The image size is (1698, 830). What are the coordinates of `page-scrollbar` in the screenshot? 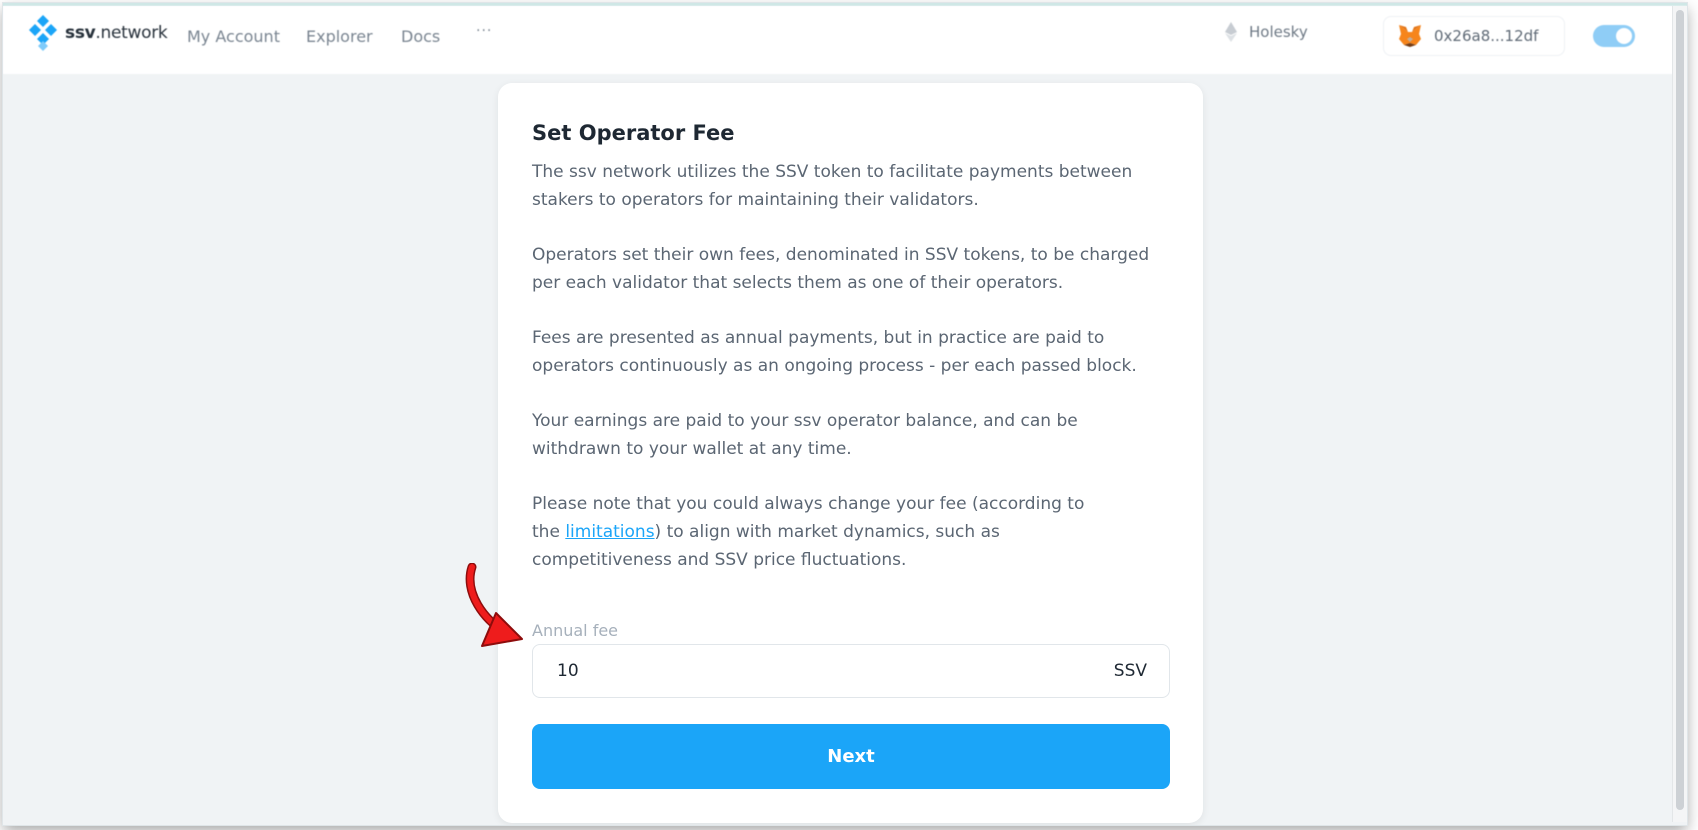 It's located at (1679, 414).